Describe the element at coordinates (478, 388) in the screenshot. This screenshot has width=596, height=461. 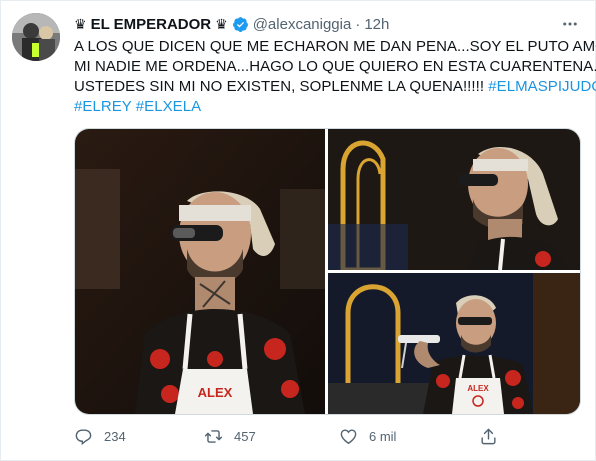
I see `apron-name-3: ALEX` at that location.